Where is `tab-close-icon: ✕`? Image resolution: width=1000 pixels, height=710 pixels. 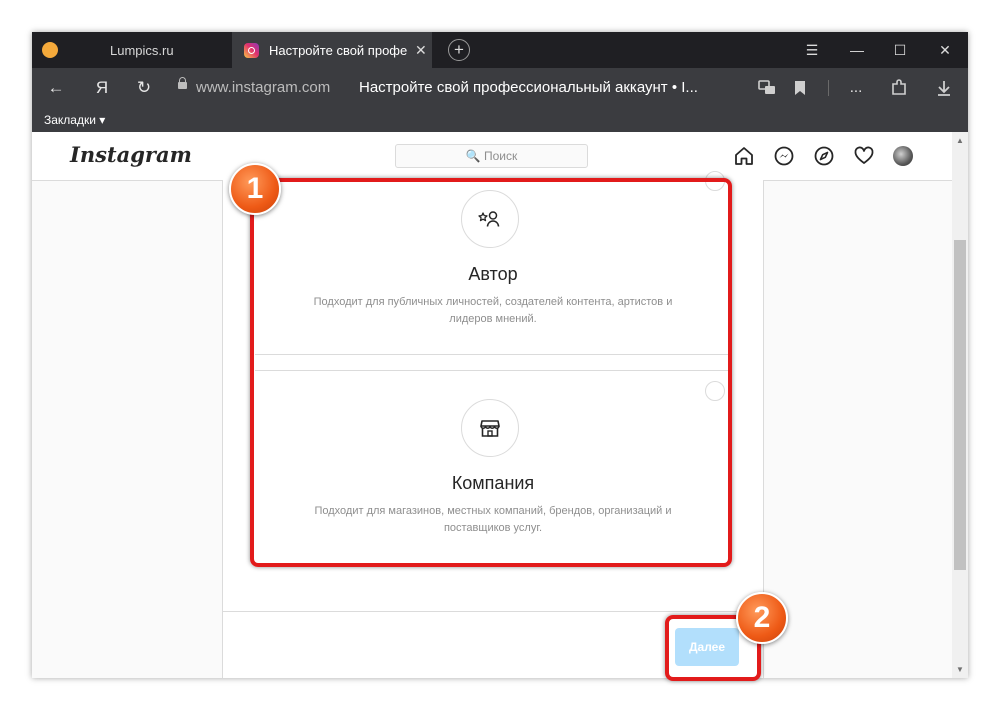
tab-close-icon: ✕ is located at coordinates (421, 50).